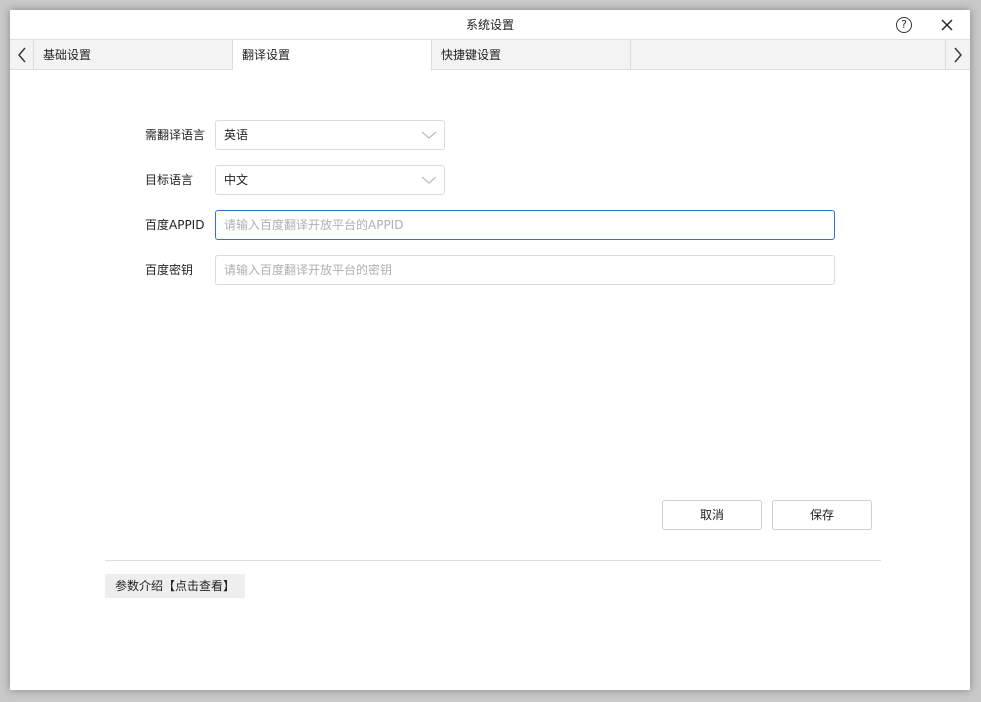 The width and height of the screenshot is (981, 702). Describe the element at coordinates (525, 270) in the screenshot. I see `secret-key-input` at that location.